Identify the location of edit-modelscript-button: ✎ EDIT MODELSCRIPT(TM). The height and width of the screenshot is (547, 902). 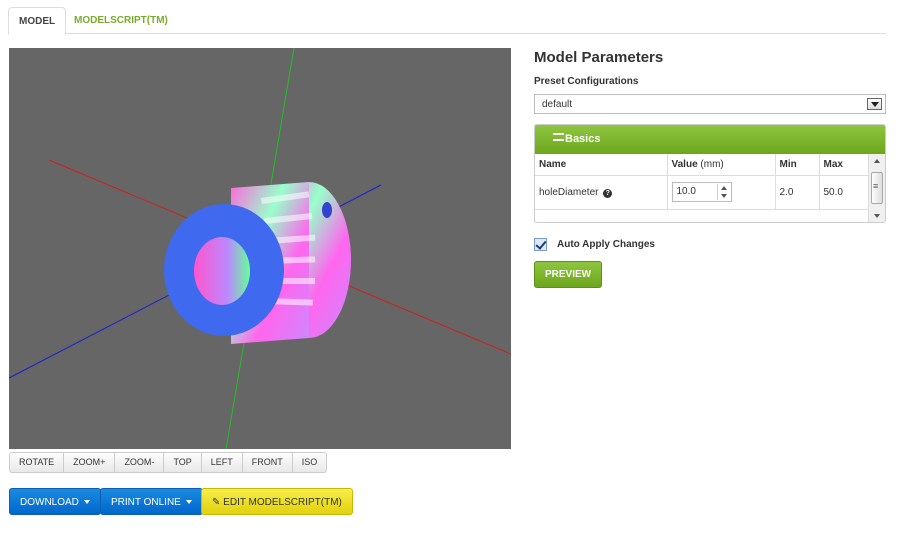
(277, 501).